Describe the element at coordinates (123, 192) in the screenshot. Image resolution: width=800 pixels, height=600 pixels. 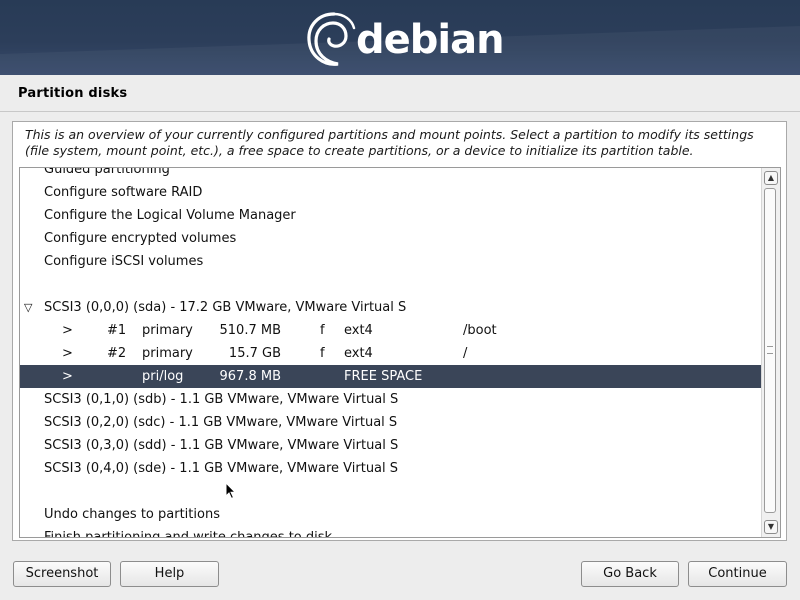
I see `list-item-label: Configure software RAID` at that location.